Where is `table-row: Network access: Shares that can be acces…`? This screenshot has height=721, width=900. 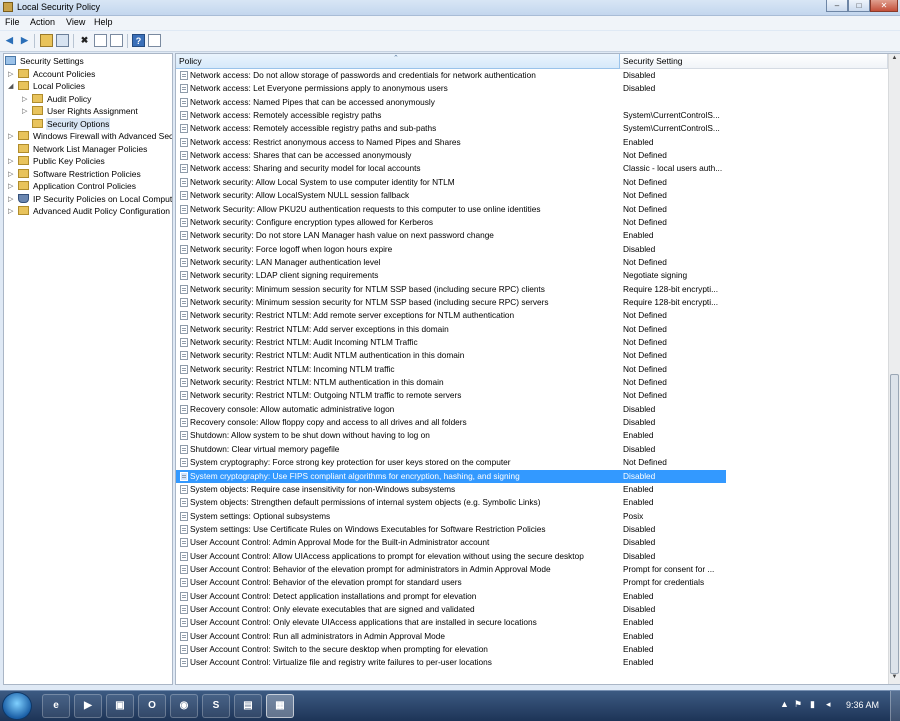
table-row: Network access: Shares that can be acces… is located at coordinates (451, 155).